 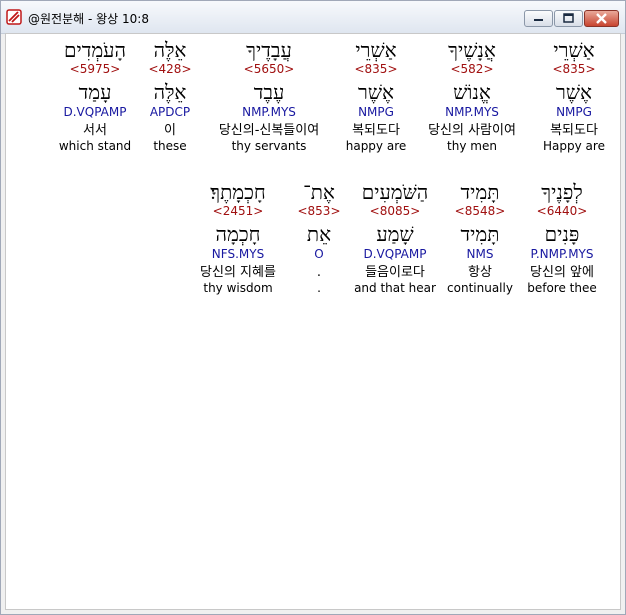 What do you see at coordinates (88, 19) in the screenshot?
I see `window-title: @원전분해 - 왕상 10:8` at bounding box center [88, 19].